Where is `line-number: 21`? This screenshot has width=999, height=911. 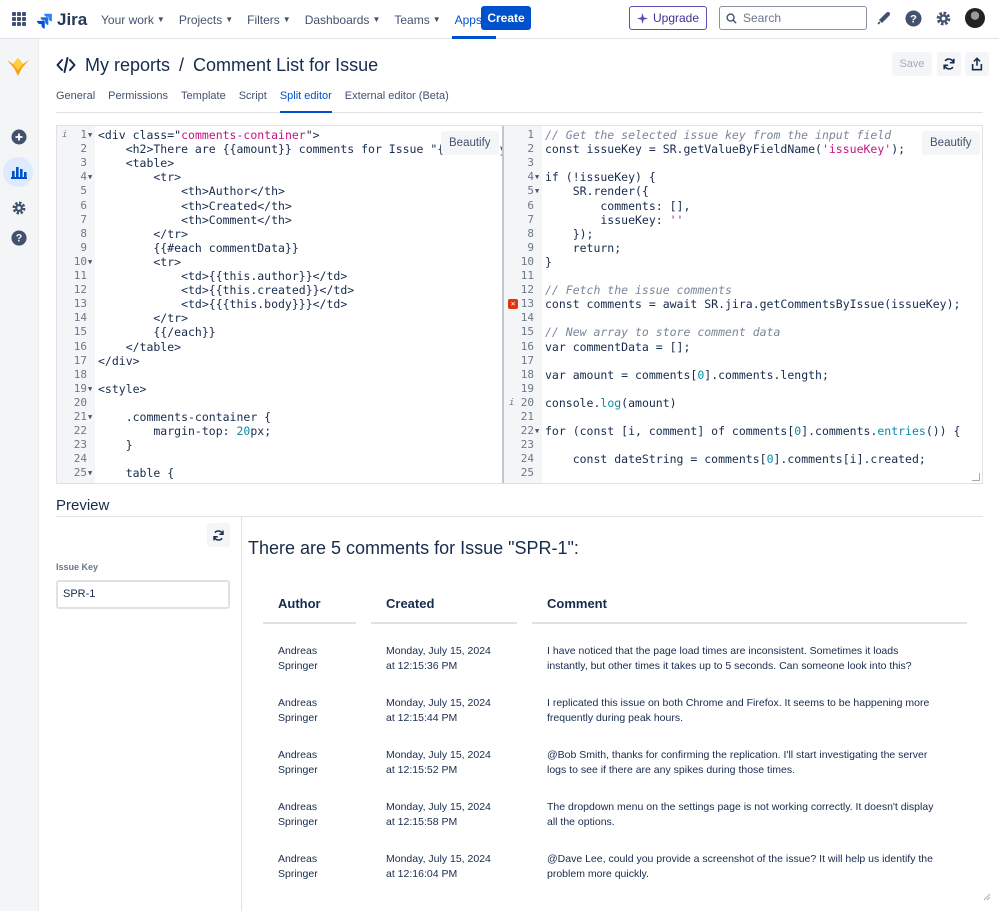 line-number: 21 is located at coordinates (80, 416).